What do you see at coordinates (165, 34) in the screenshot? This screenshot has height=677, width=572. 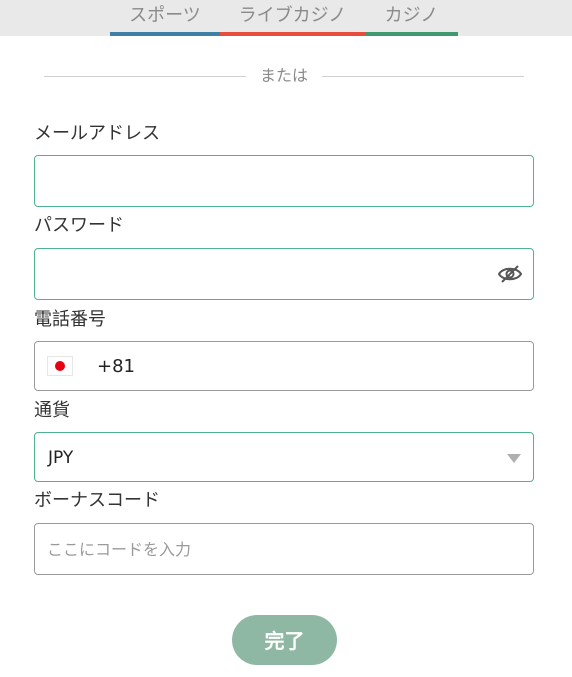 I see `tab-sports-underline` at bounding box center [165, 34].